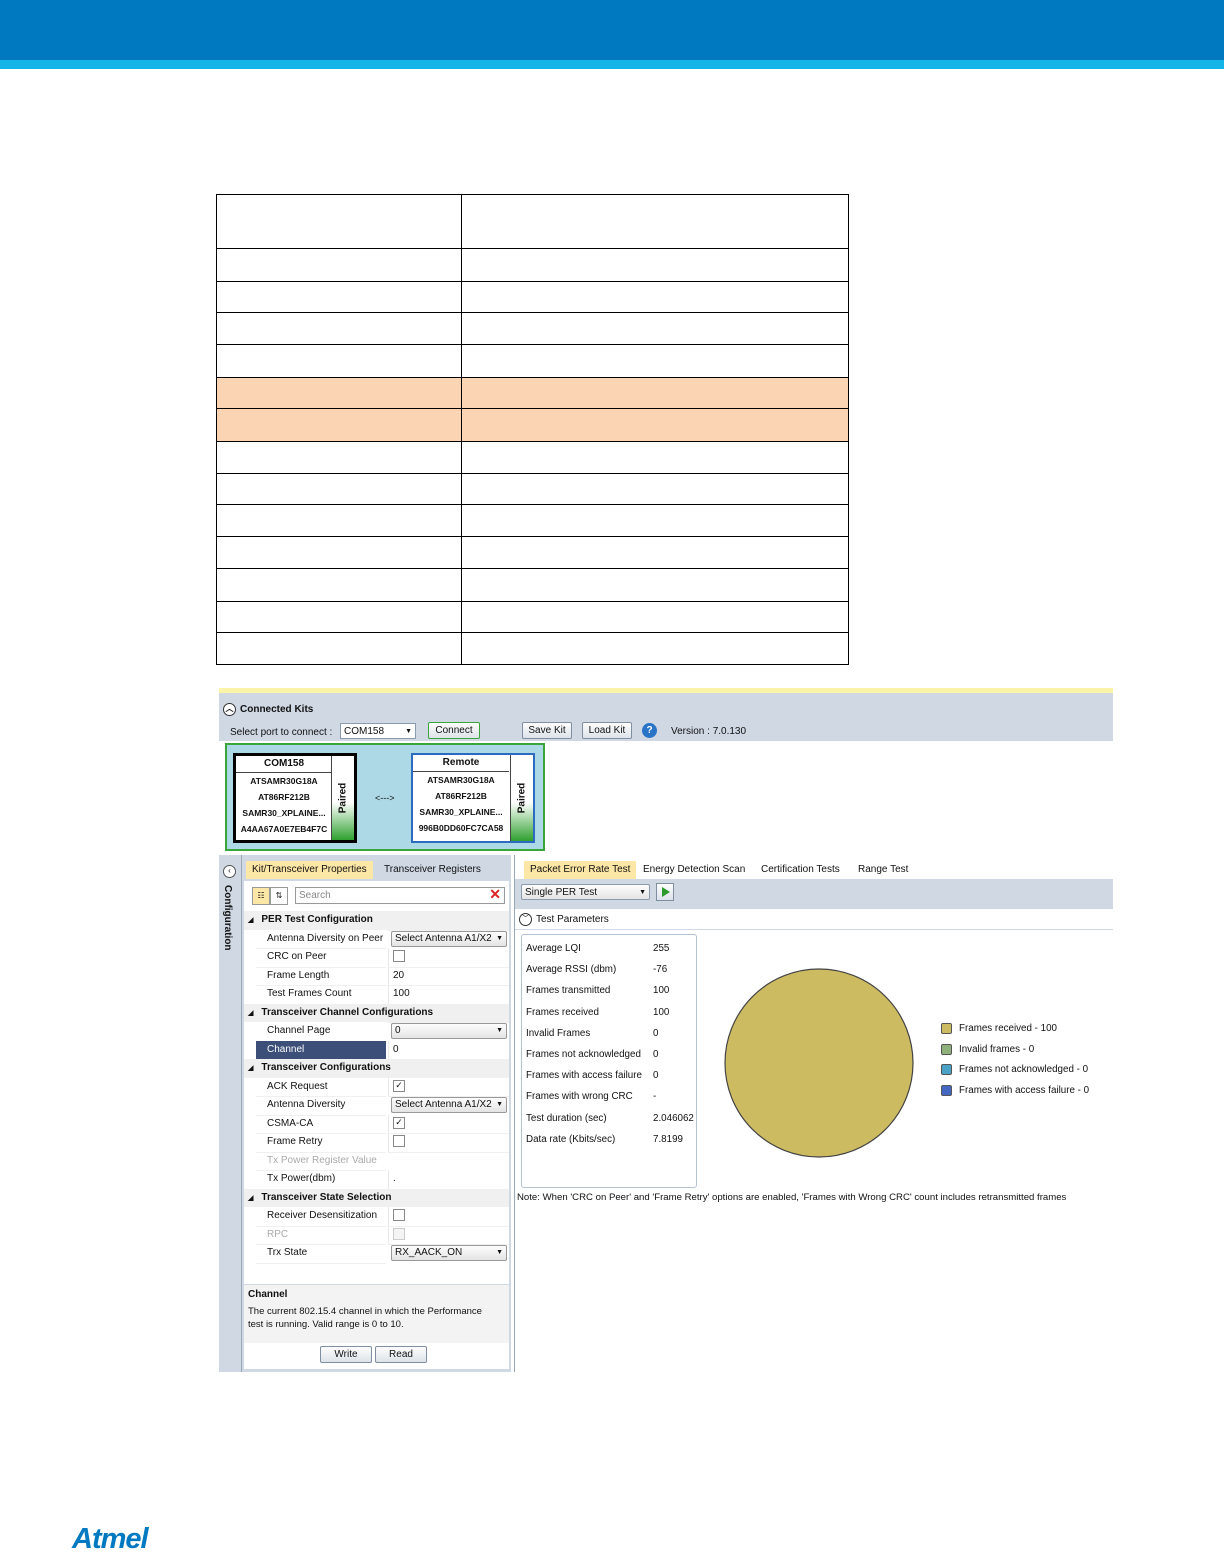 This screenshot has height=1556, width=1224. I want to click on property-name: CRC on Peer, so click(321, 958).